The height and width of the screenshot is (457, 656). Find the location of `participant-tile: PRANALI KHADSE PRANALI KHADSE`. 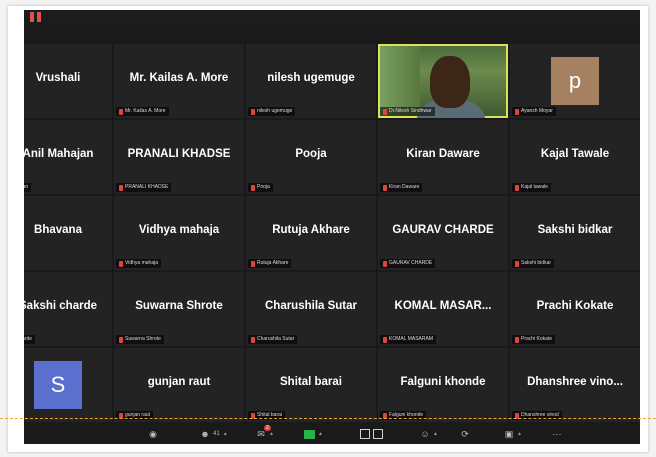

participant-tile: PRANALI KHADSE PRANALI KHADSE is located at coordinates (179, 157).